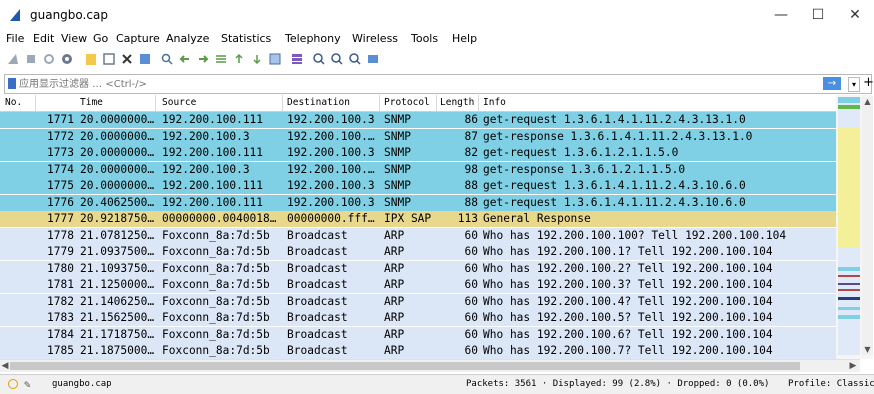  What do you see at coordinates (397, 152) in the screenshot?
I see `cell-protocol: SNMP` at bounding box center [397, 152].